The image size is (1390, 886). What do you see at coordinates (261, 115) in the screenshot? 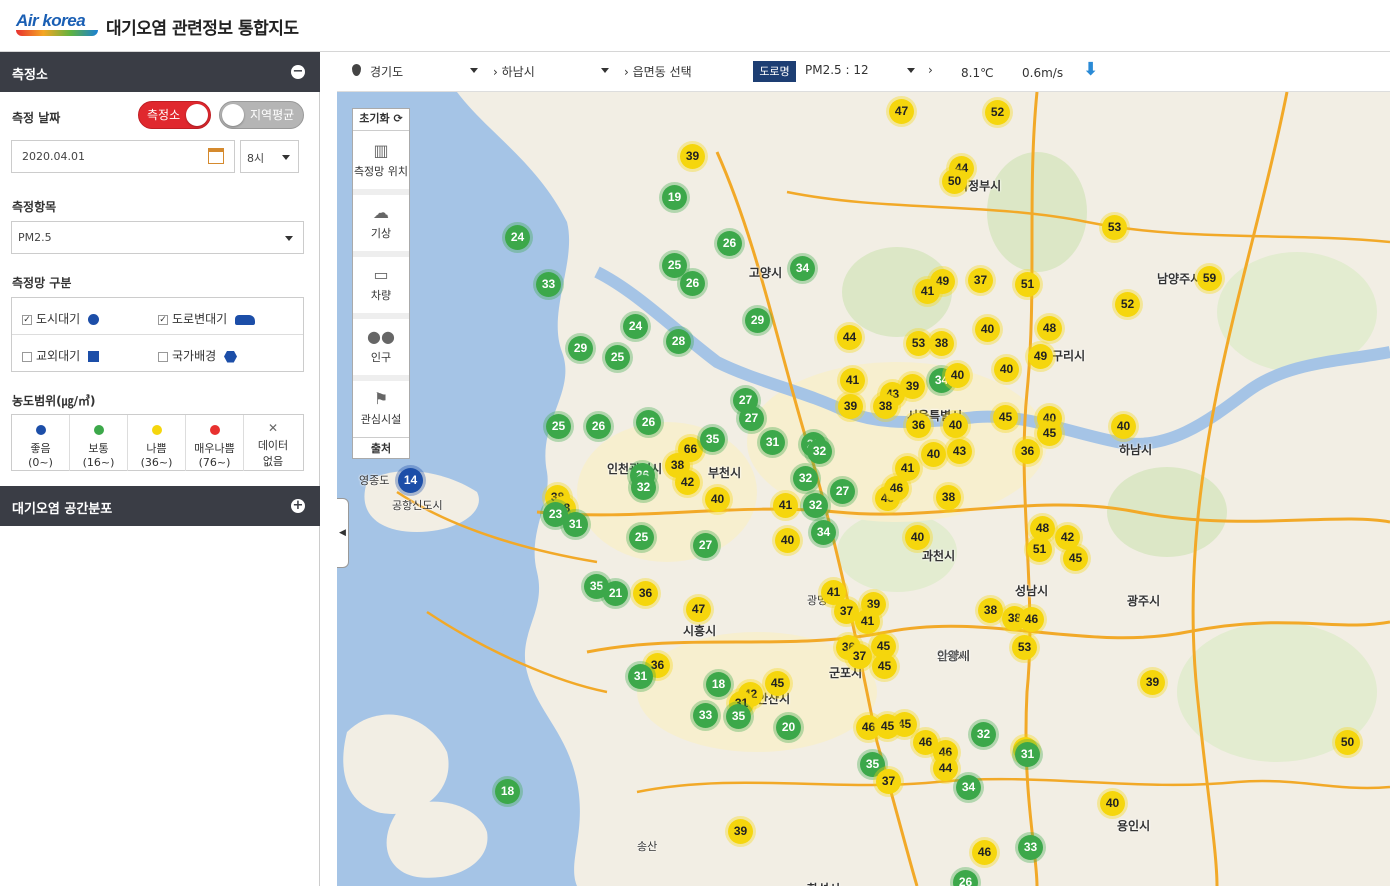
I see `region-average-toggle: 지역평균` at bounding box center [261, 115].